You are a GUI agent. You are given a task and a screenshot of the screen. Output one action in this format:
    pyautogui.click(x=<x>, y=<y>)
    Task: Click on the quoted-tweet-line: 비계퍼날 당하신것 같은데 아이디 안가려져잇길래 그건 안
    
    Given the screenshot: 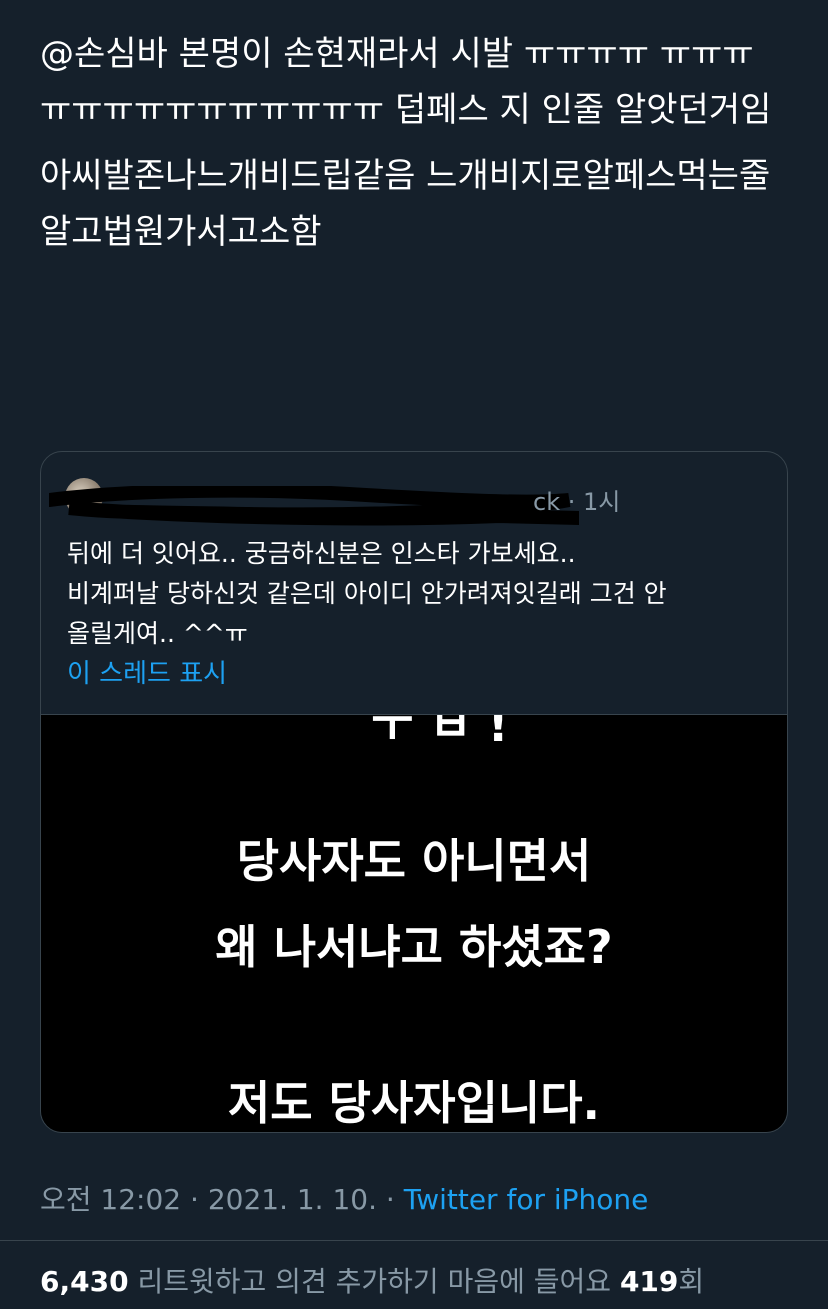 What is the action you would take?
    pyautogui.click(x=367, y=593)
    